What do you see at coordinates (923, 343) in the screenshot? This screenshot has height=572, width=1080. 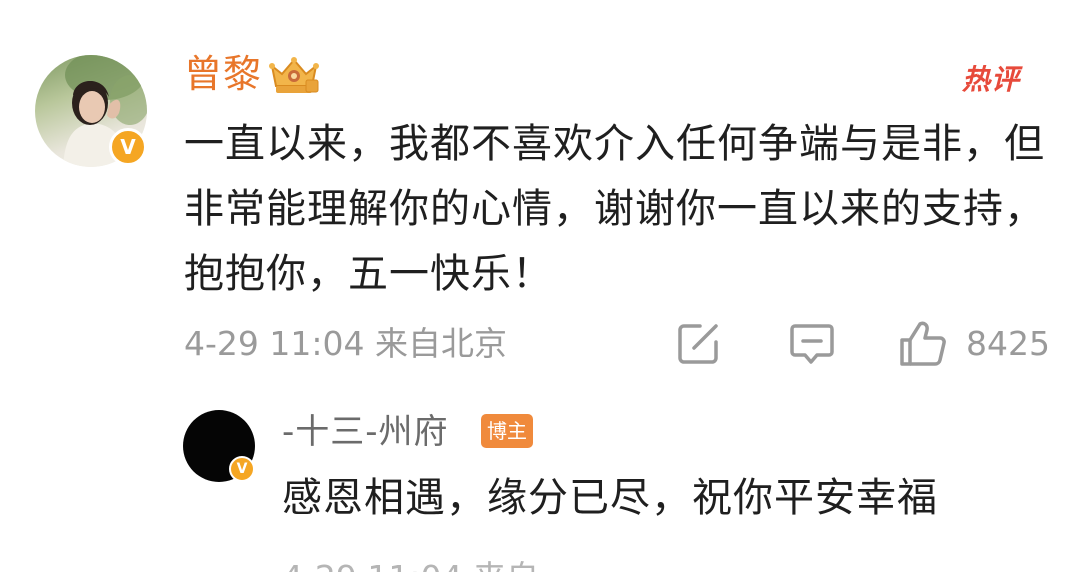 I see `thumbs-up-icon` at bounding box center [923, 343].